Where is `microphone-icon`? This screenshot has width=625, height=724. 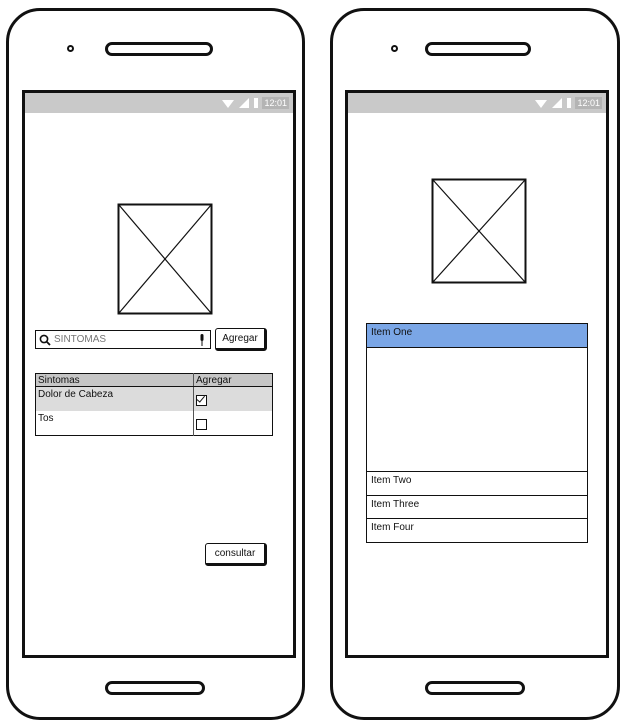
microphone-icon is located at coordinates (202, 340).